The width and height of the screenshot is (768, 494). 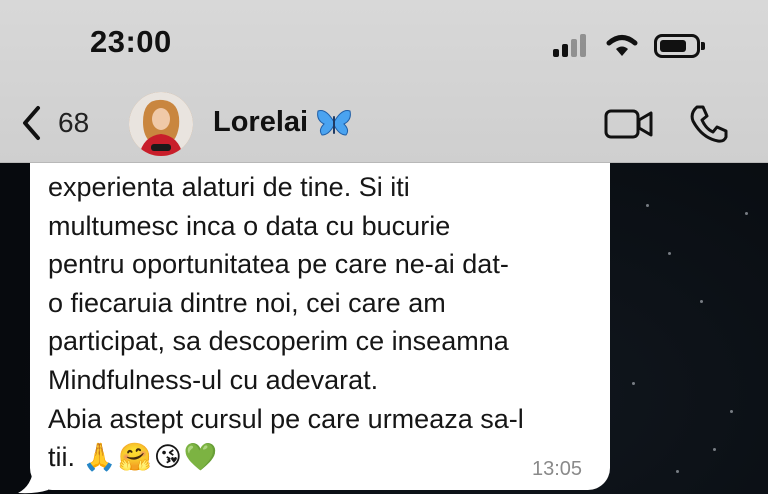 What do you see at coordinates (249, 225) in the screenshot?
I see `message-line: multumesc inca o data cu bucurie` at bounding box center [249, 225].